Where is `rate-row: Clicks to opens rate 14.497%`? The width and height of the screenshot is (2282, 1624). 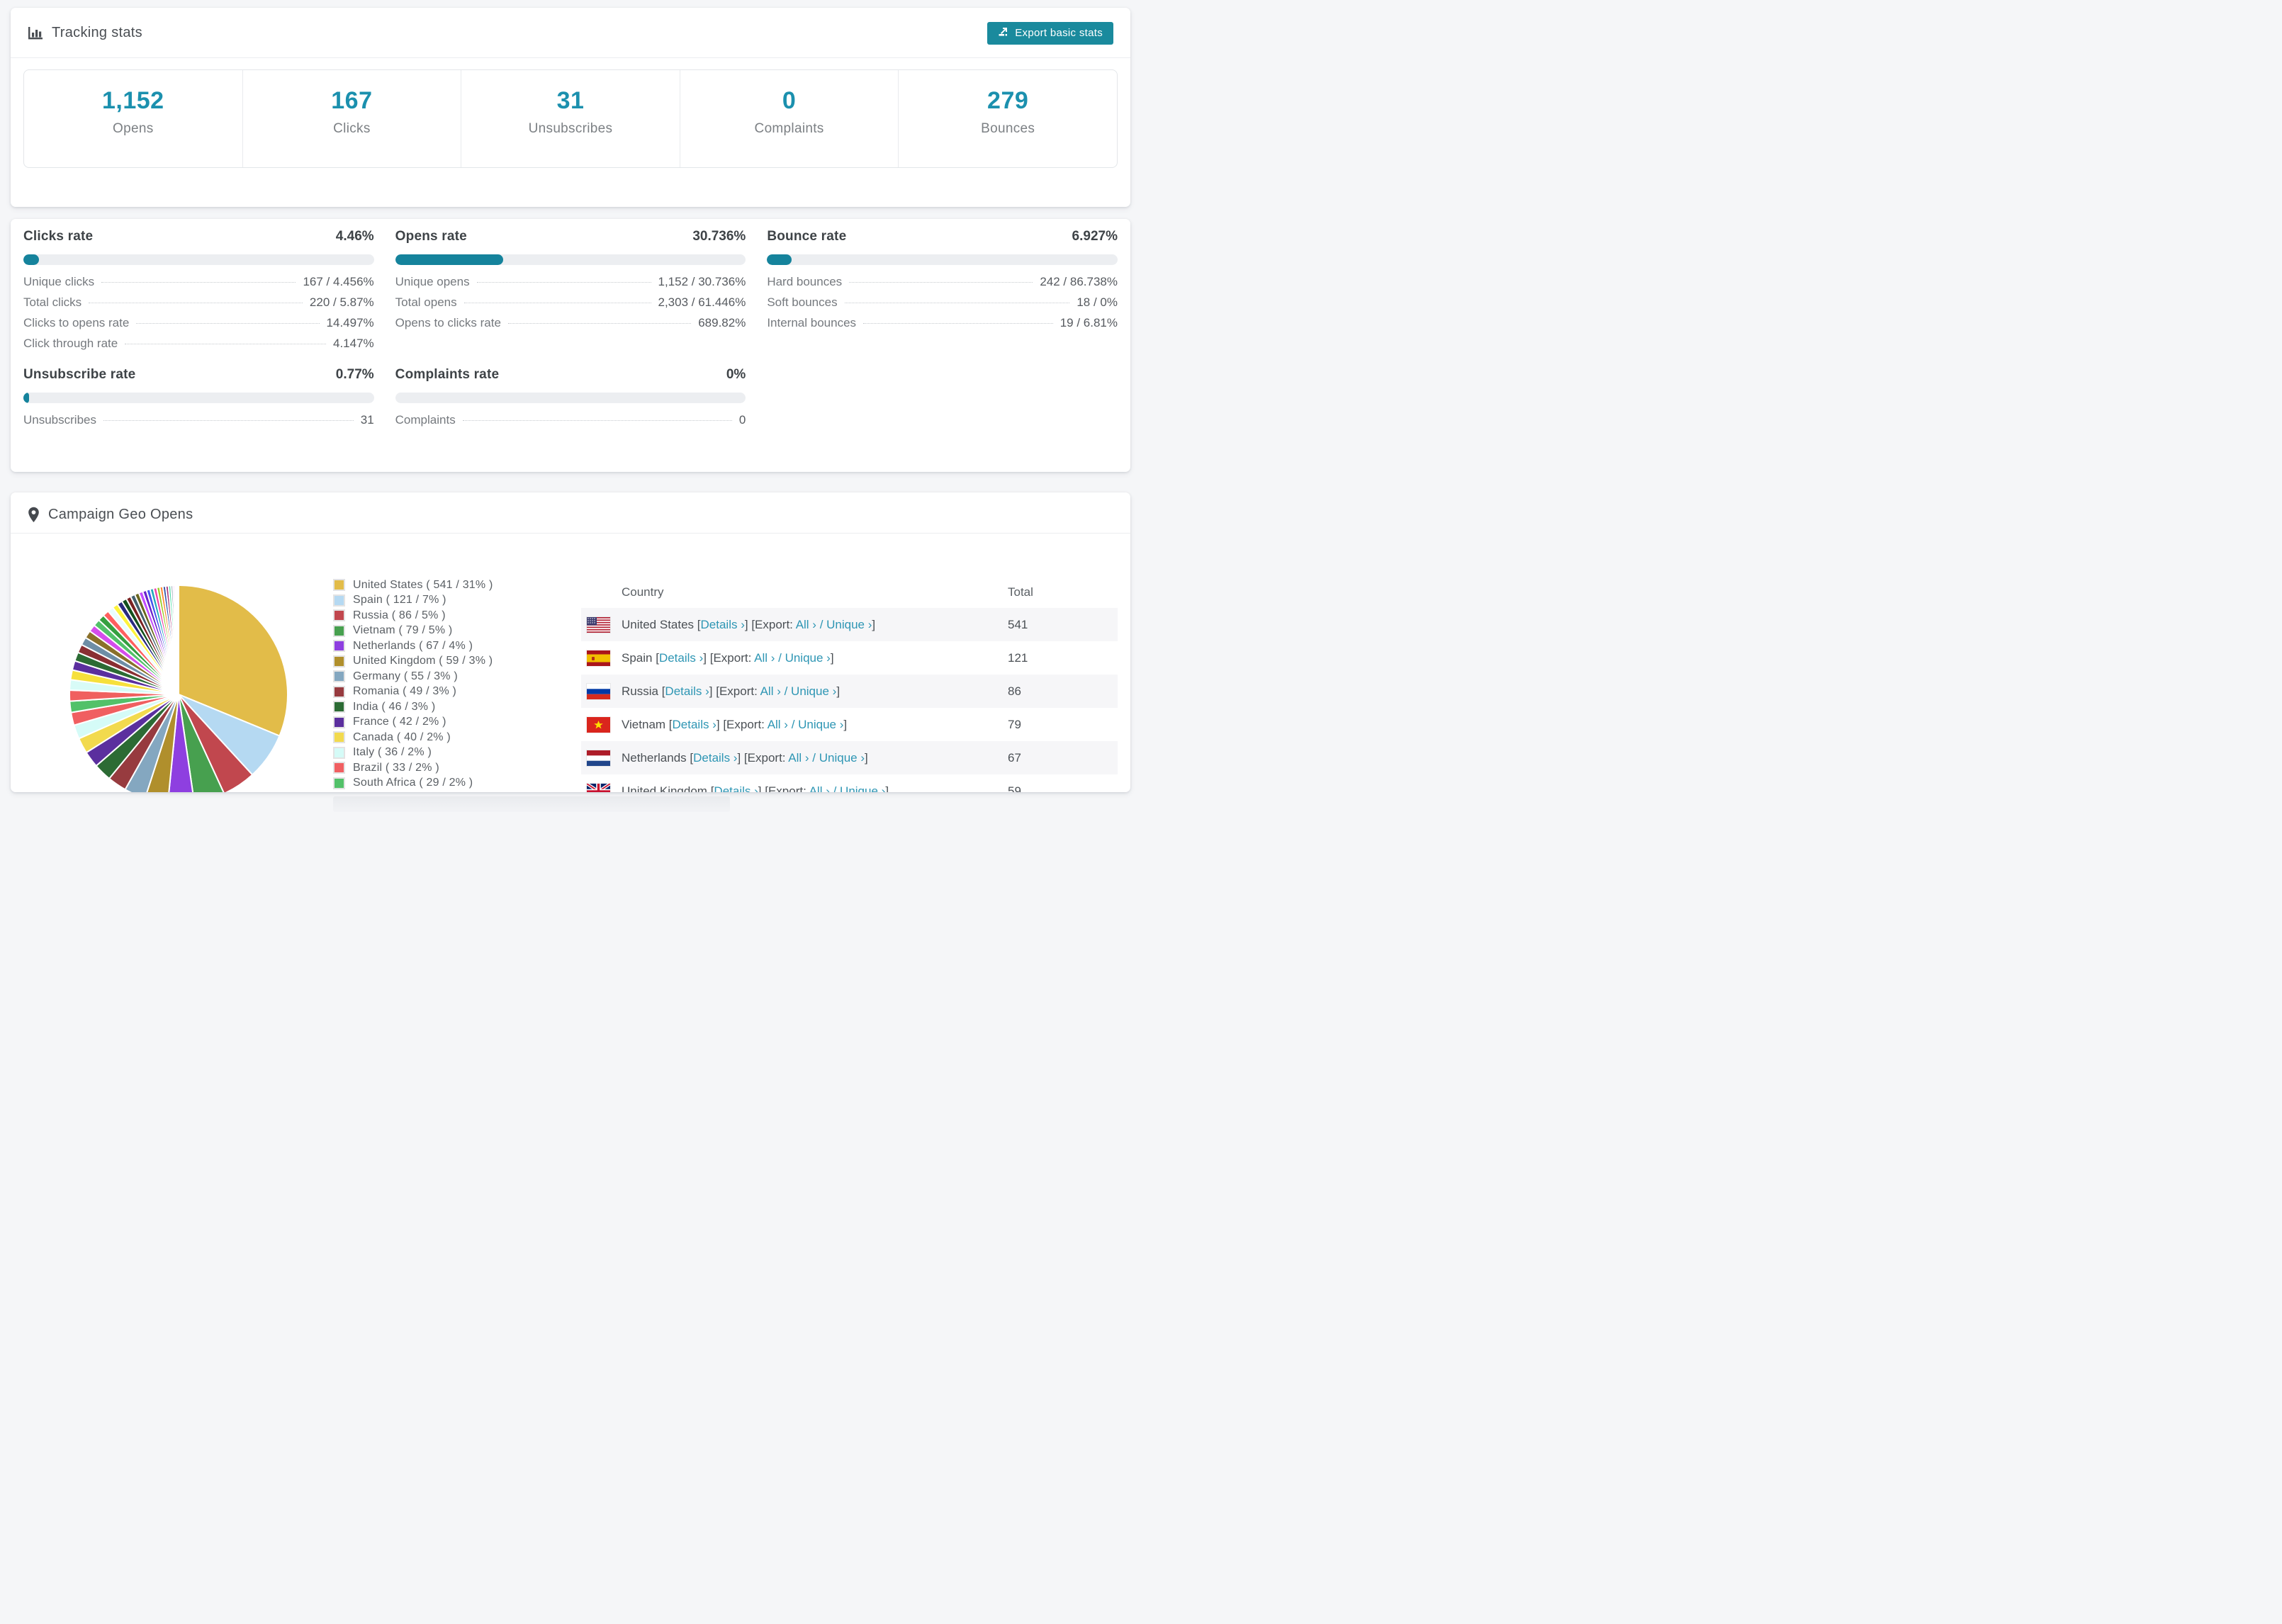
rate-row: Clicks to opens rate 14.497% is located at coordinates (198, 327).